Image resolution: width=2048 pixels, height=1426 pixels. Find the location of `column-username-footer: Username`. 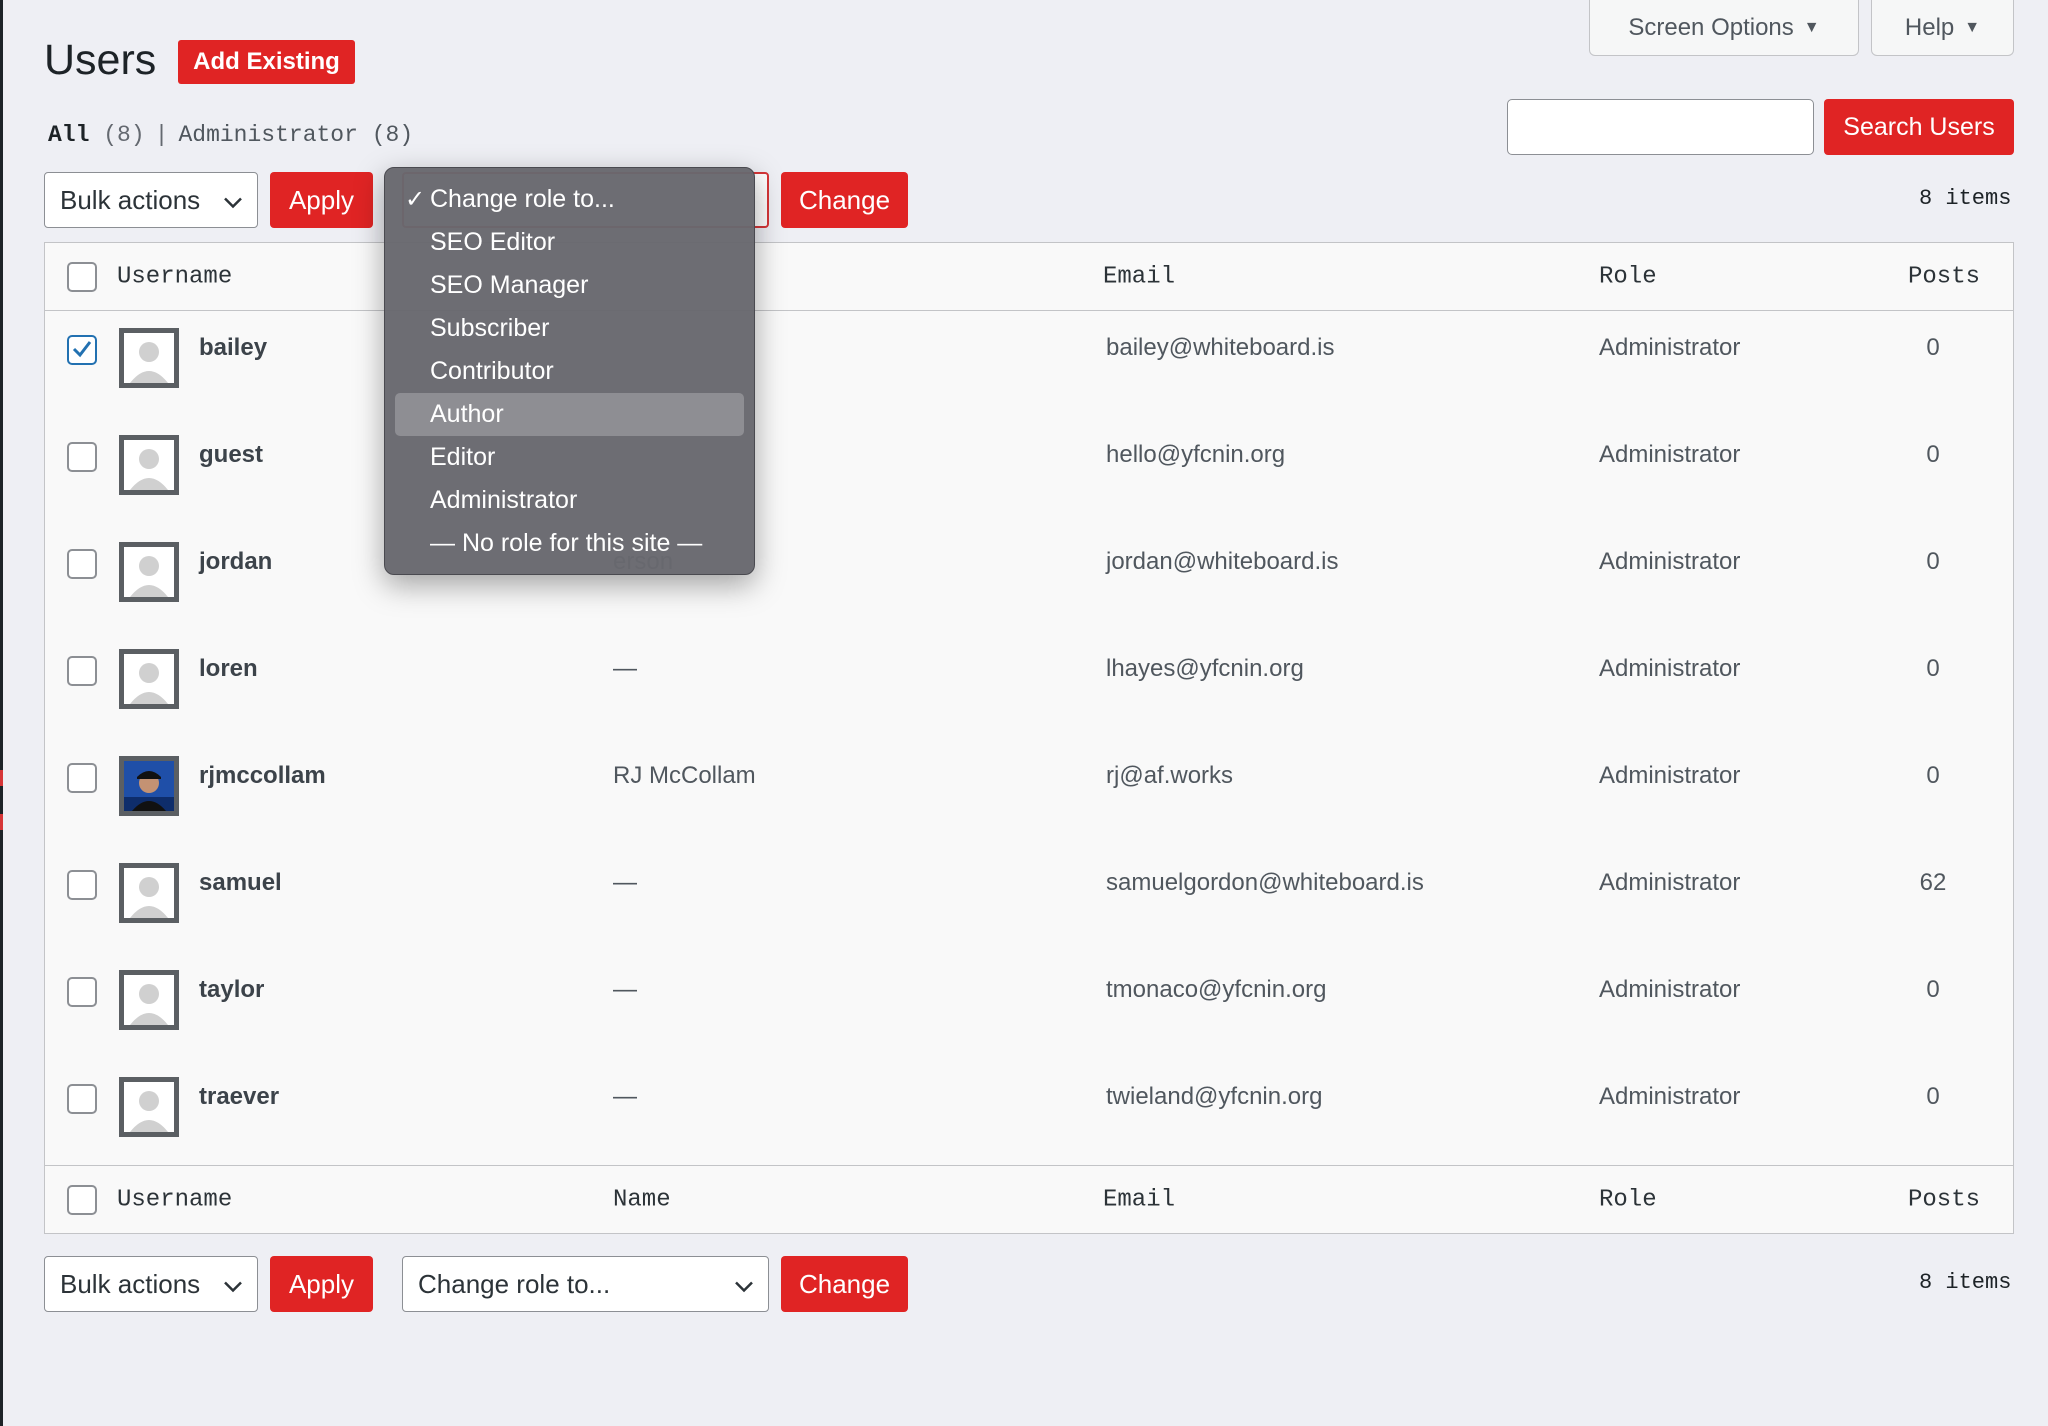

column-username-footer: Username is located at coordinates (174, 1199).